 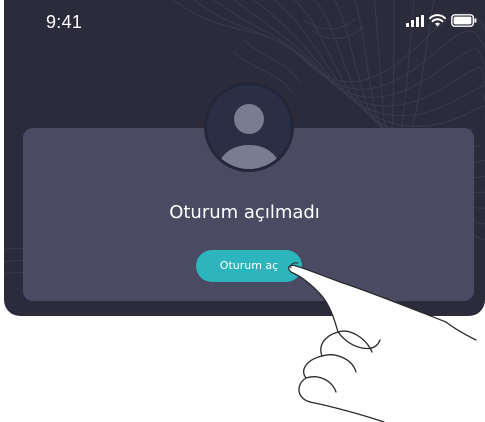 I want to click on status-icons, so click(x=441, y=20).